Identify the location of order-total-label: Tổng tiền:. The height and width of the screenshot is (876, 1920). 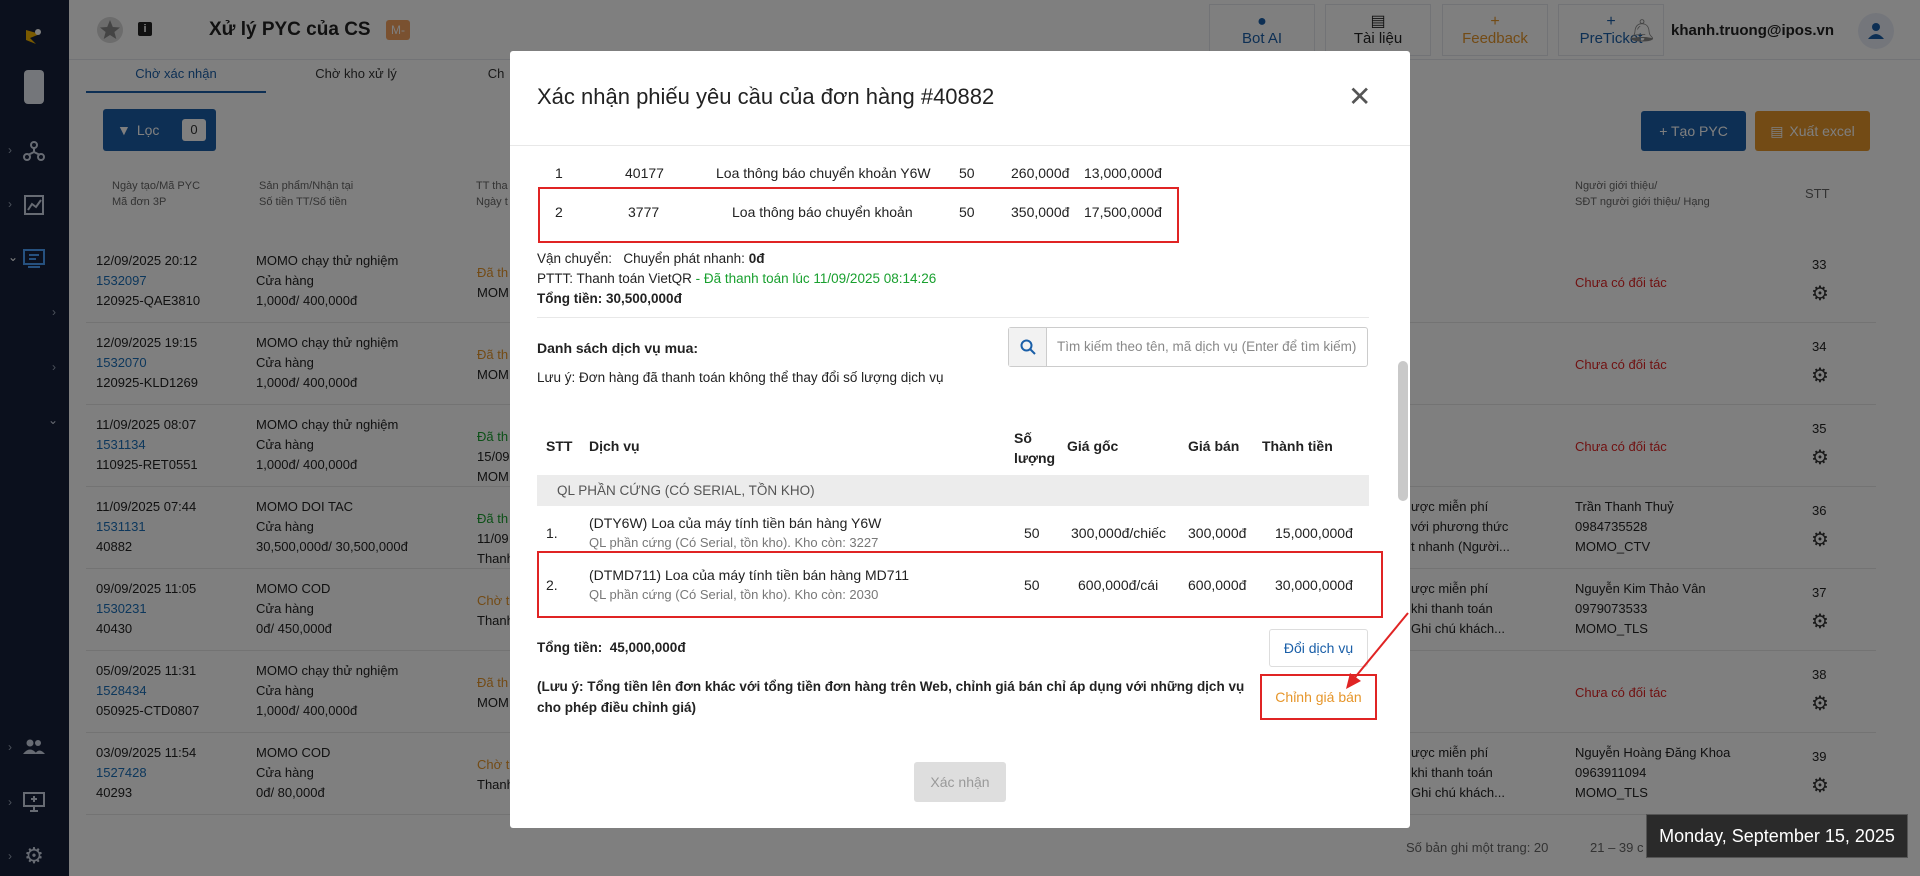
(570, 298).